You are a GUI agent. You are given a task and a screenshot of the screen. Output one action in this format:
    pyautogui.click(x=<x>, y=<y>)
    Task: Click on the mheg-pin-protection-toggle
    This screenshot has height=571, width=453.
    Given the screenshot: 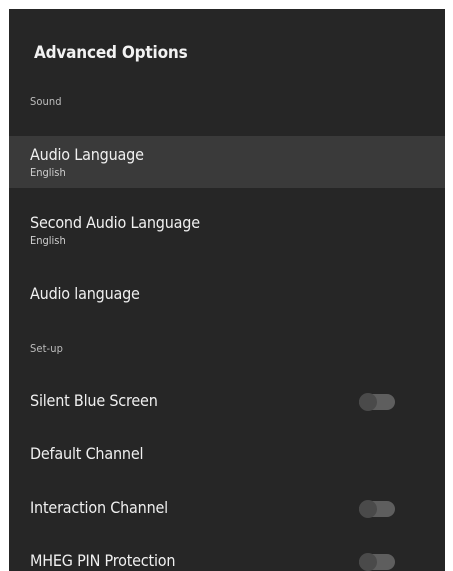 What is the action you would take?
    pyautogui.click(x=377, y=562)
    